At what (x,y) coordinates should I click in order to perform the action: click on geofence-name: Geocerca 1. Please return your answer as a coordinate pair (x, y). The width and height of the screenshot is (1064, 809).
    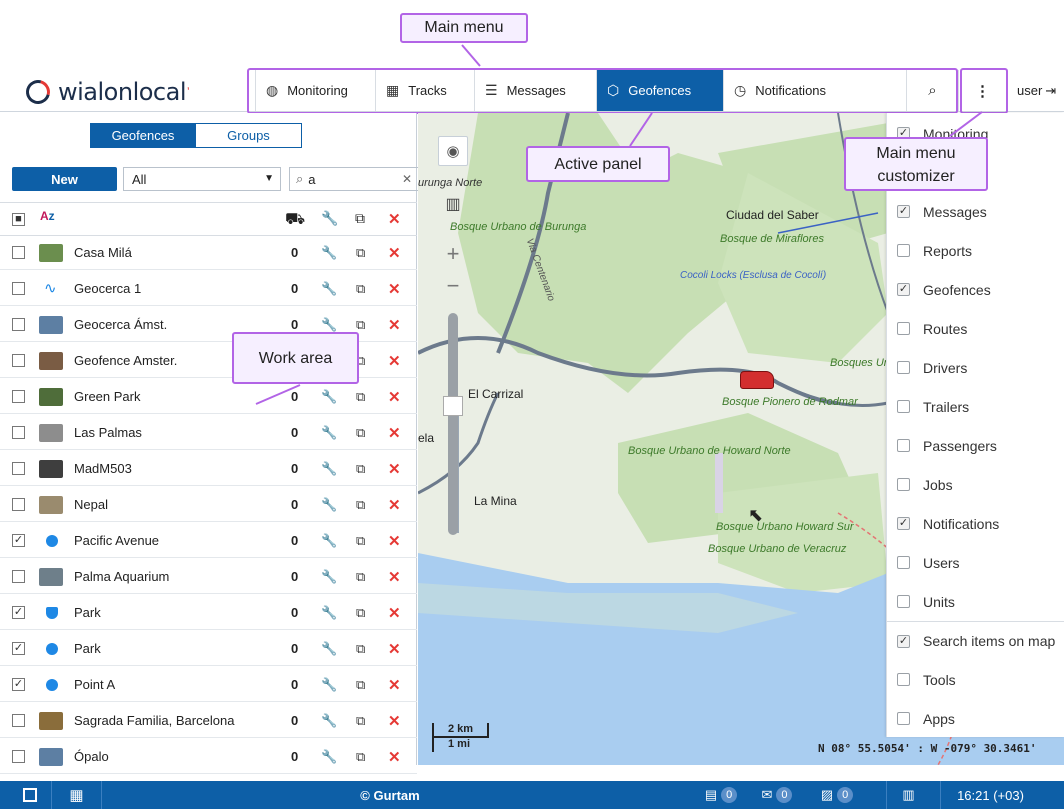
    Looking at the image, I should click on (107, 288).